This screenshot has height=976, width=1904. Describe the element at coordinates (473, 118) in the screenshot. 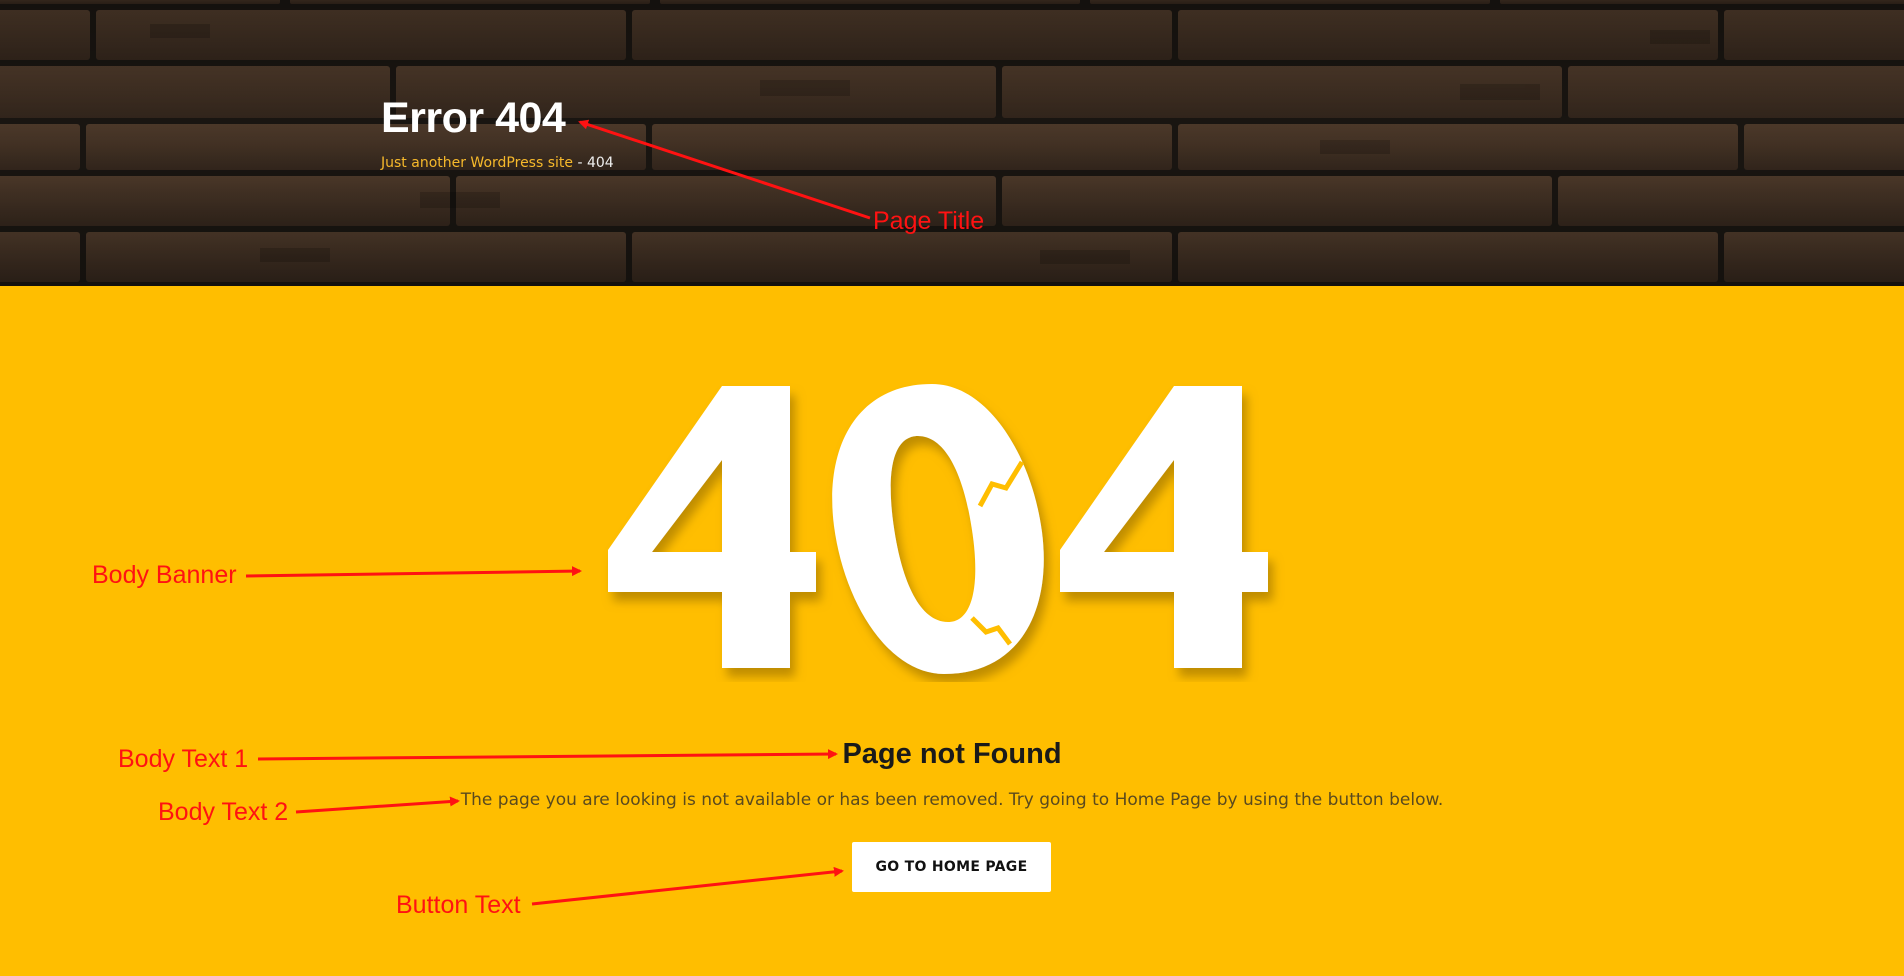

I see `page-title: Error 404` at that location.